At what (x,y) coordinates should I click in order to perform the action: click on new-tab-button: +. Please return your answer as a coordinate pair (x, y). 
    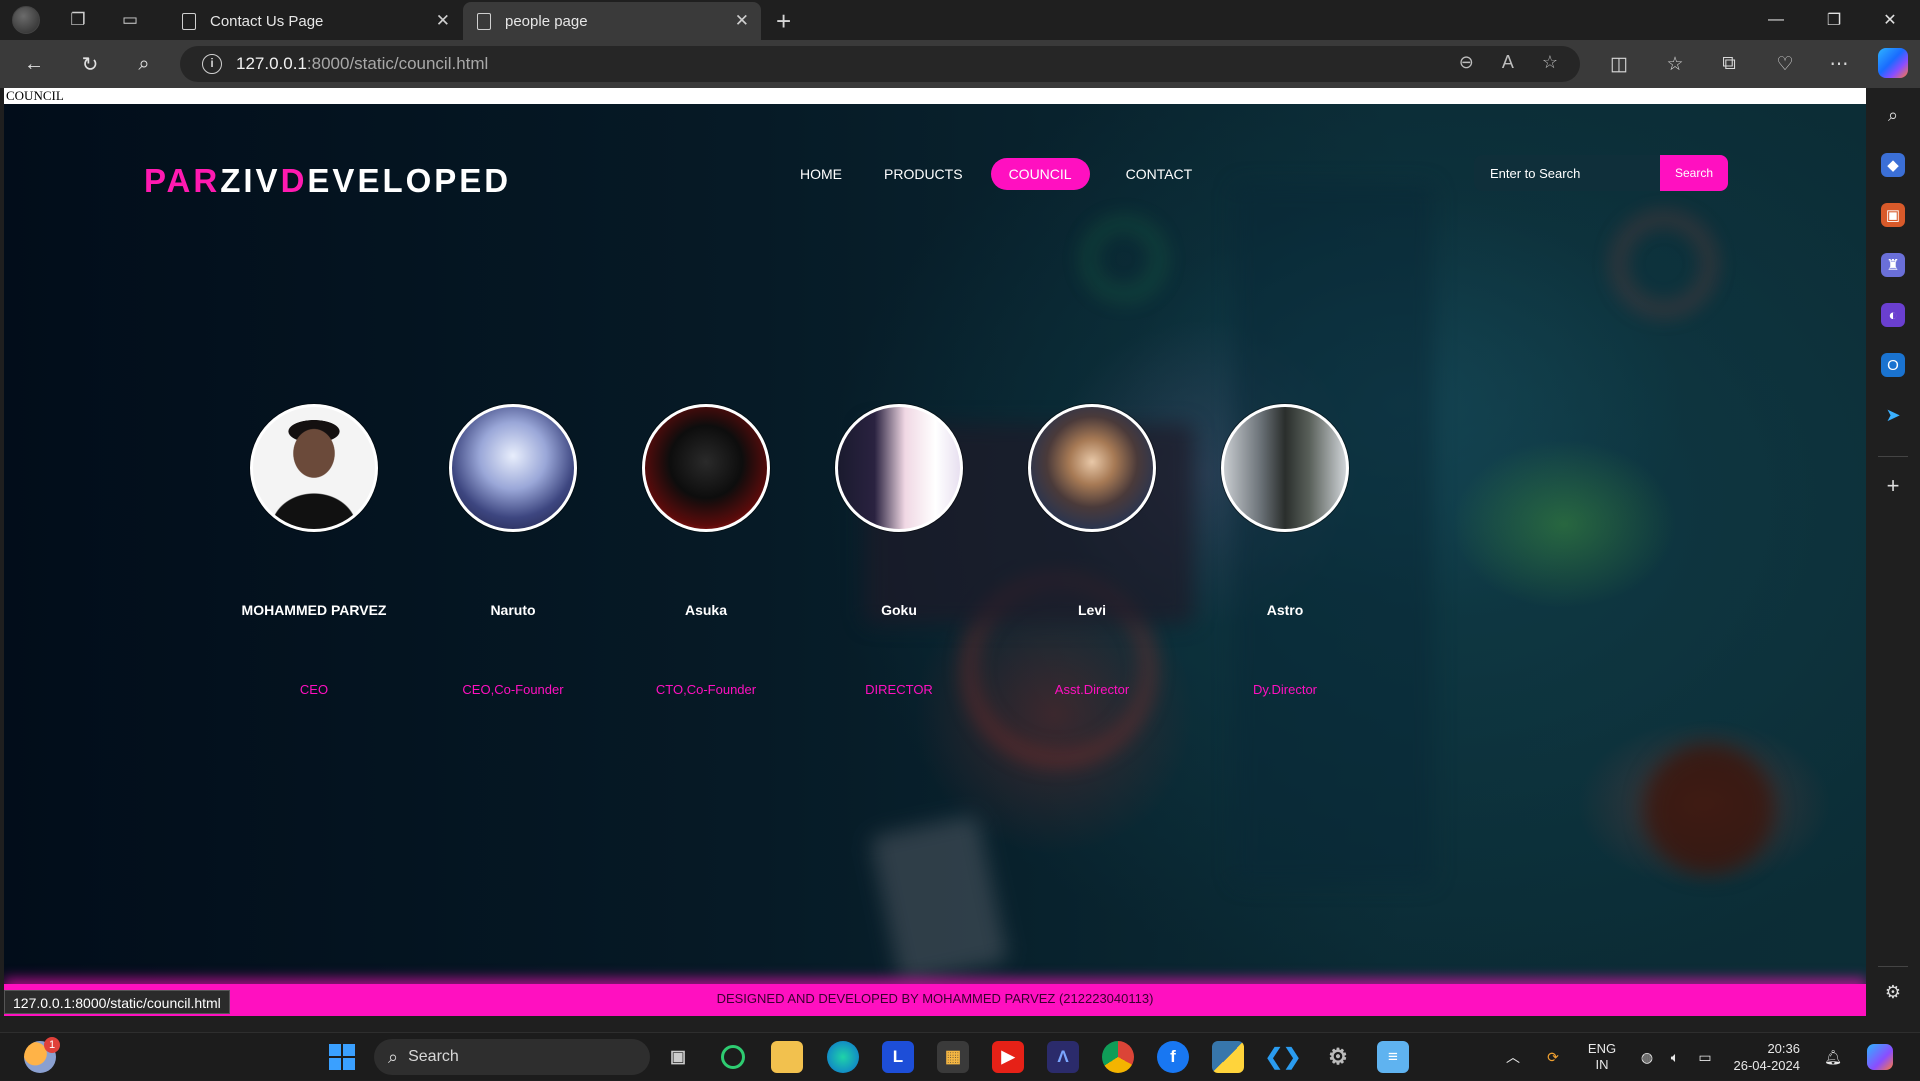
    Looking at the image, I should click on (783, 21).